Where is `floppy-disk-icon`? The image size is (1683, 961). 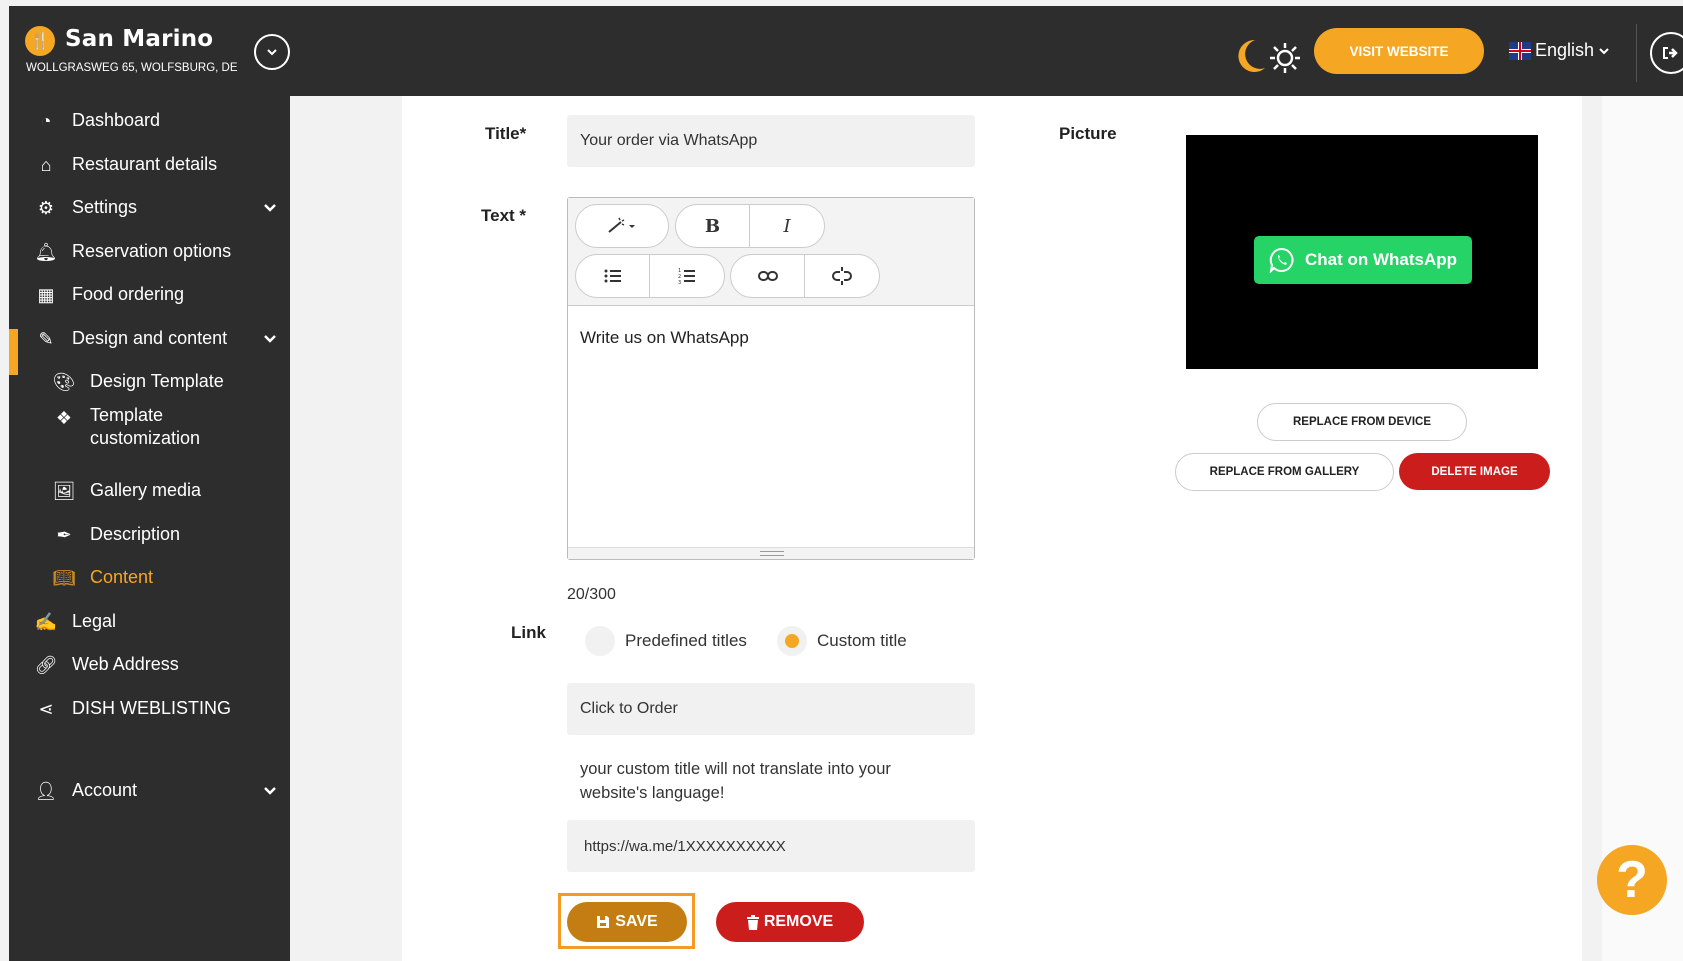 floppy-disk-icon is located at coordinates (603, 922).